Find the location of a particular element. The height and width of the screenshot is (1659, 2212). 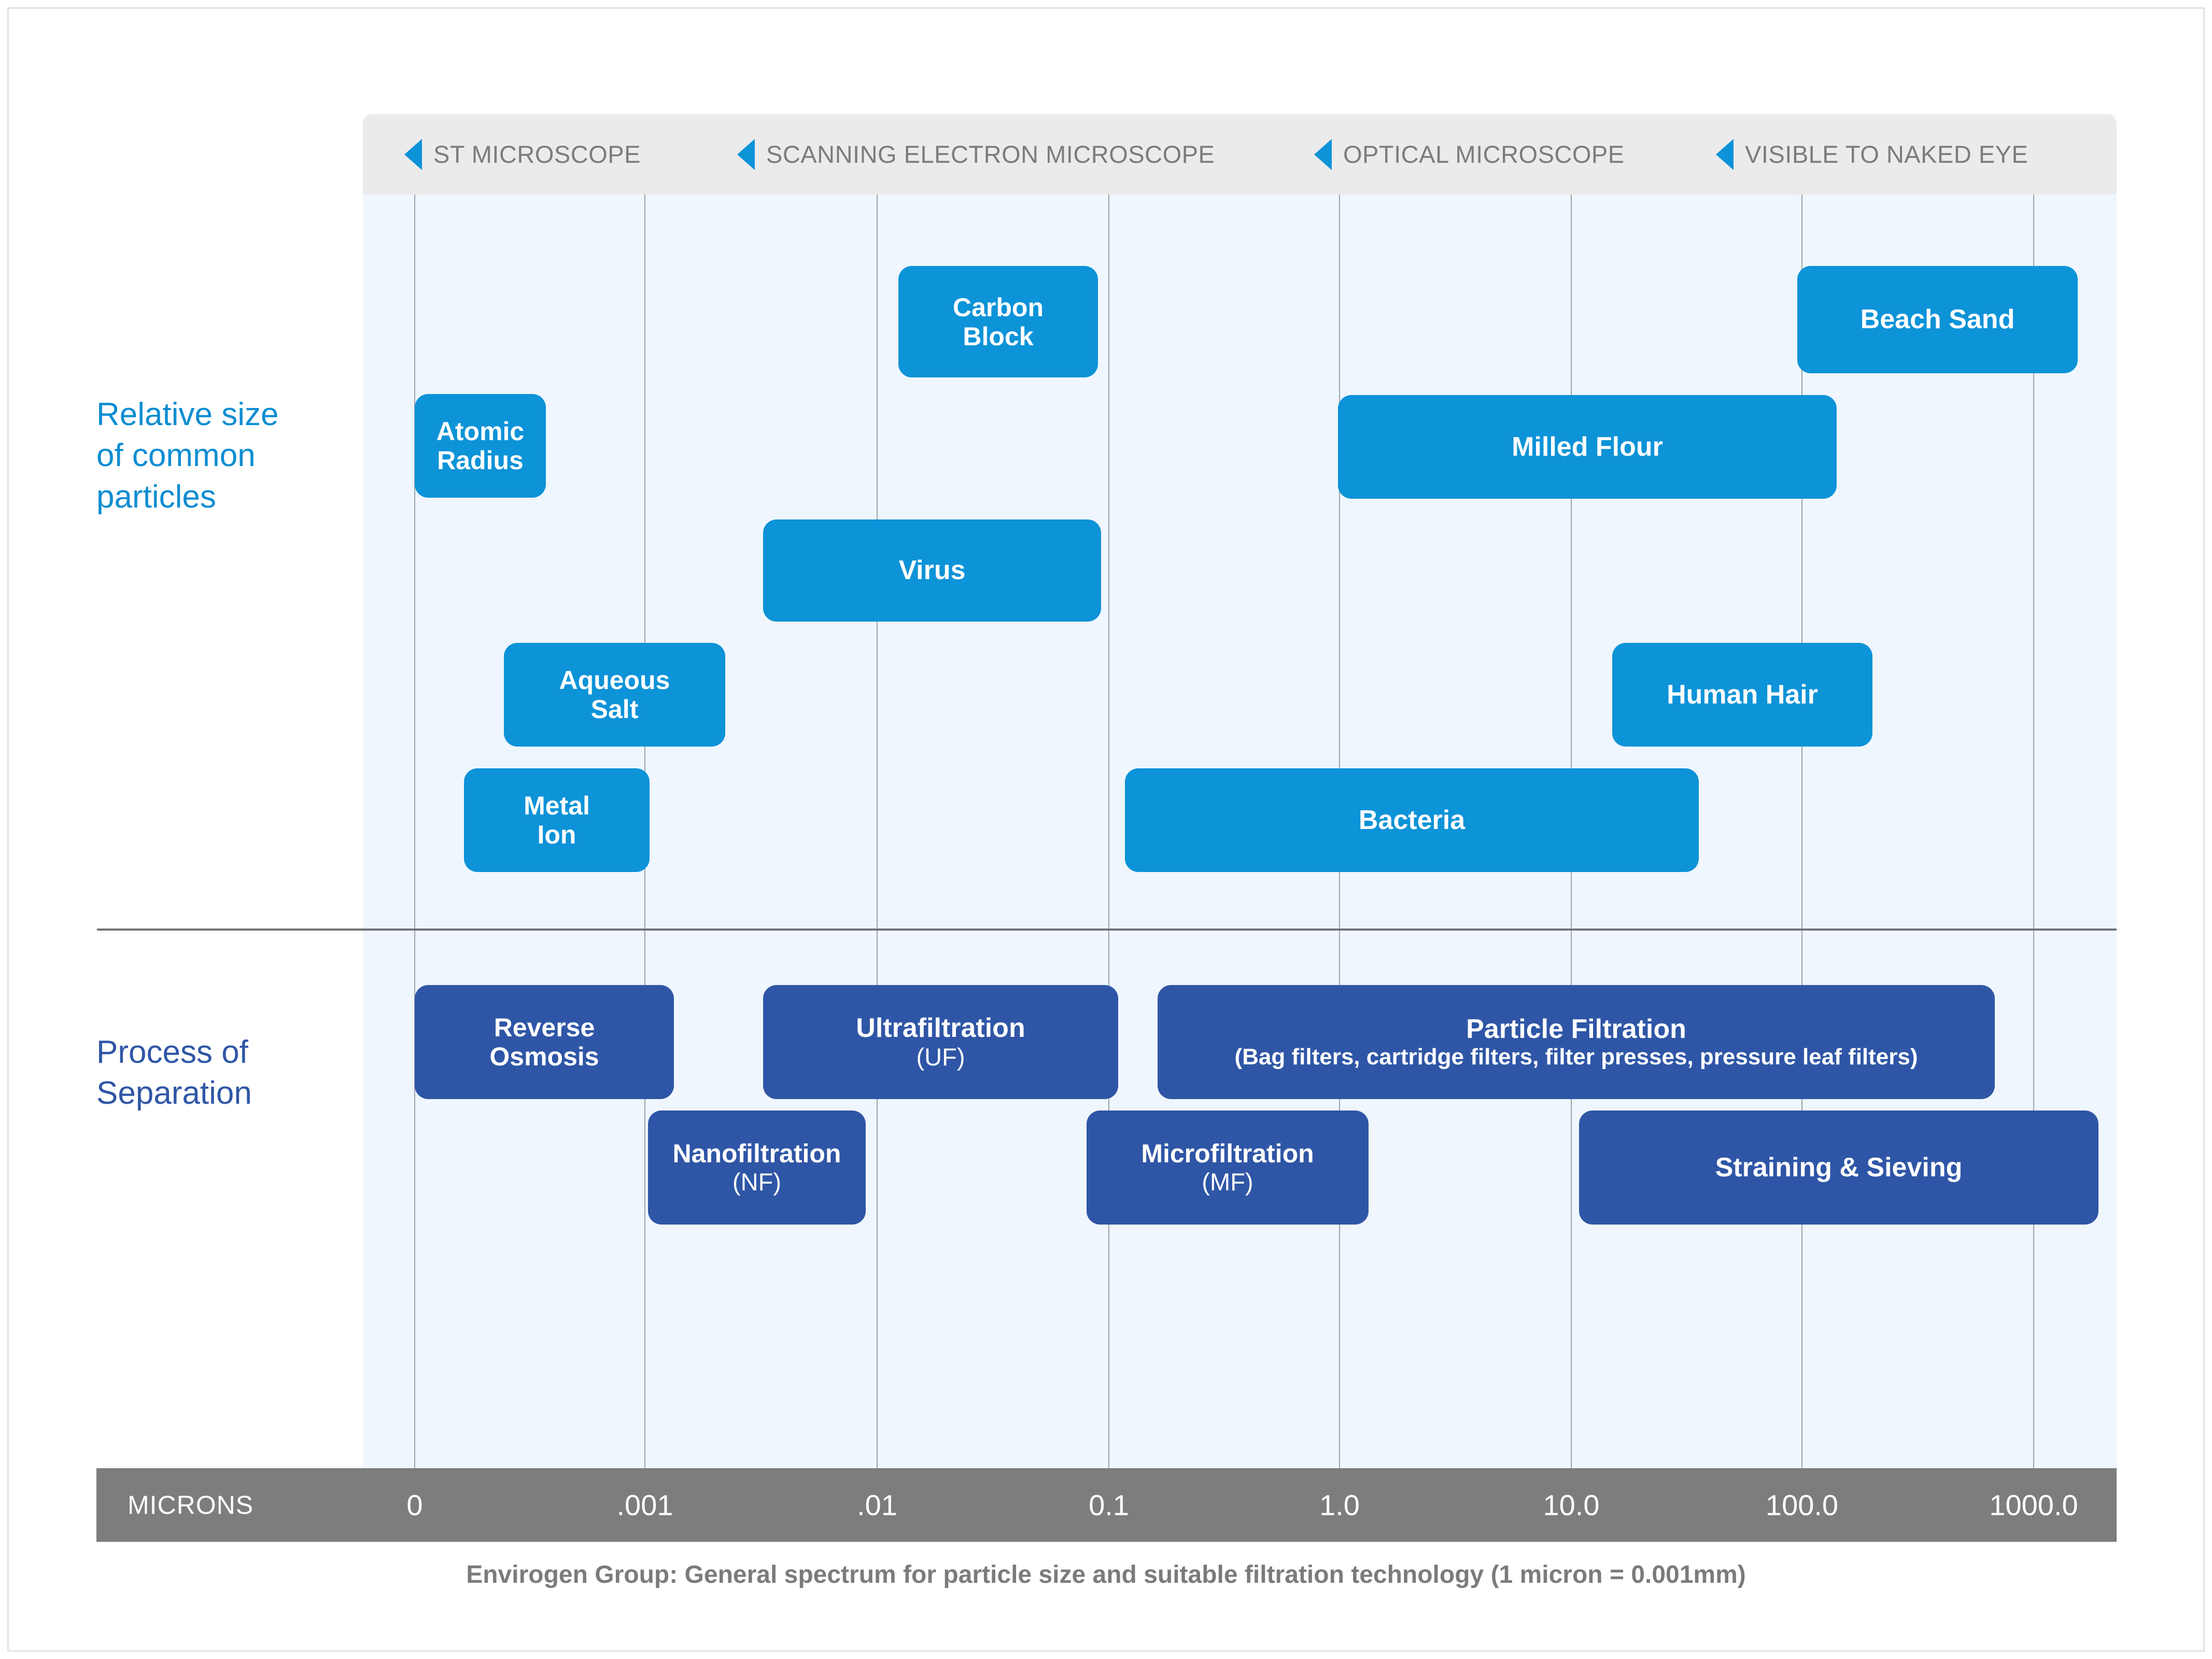

row-title-relative-size: Relative size of common particles is located at coordinates (187, 456).